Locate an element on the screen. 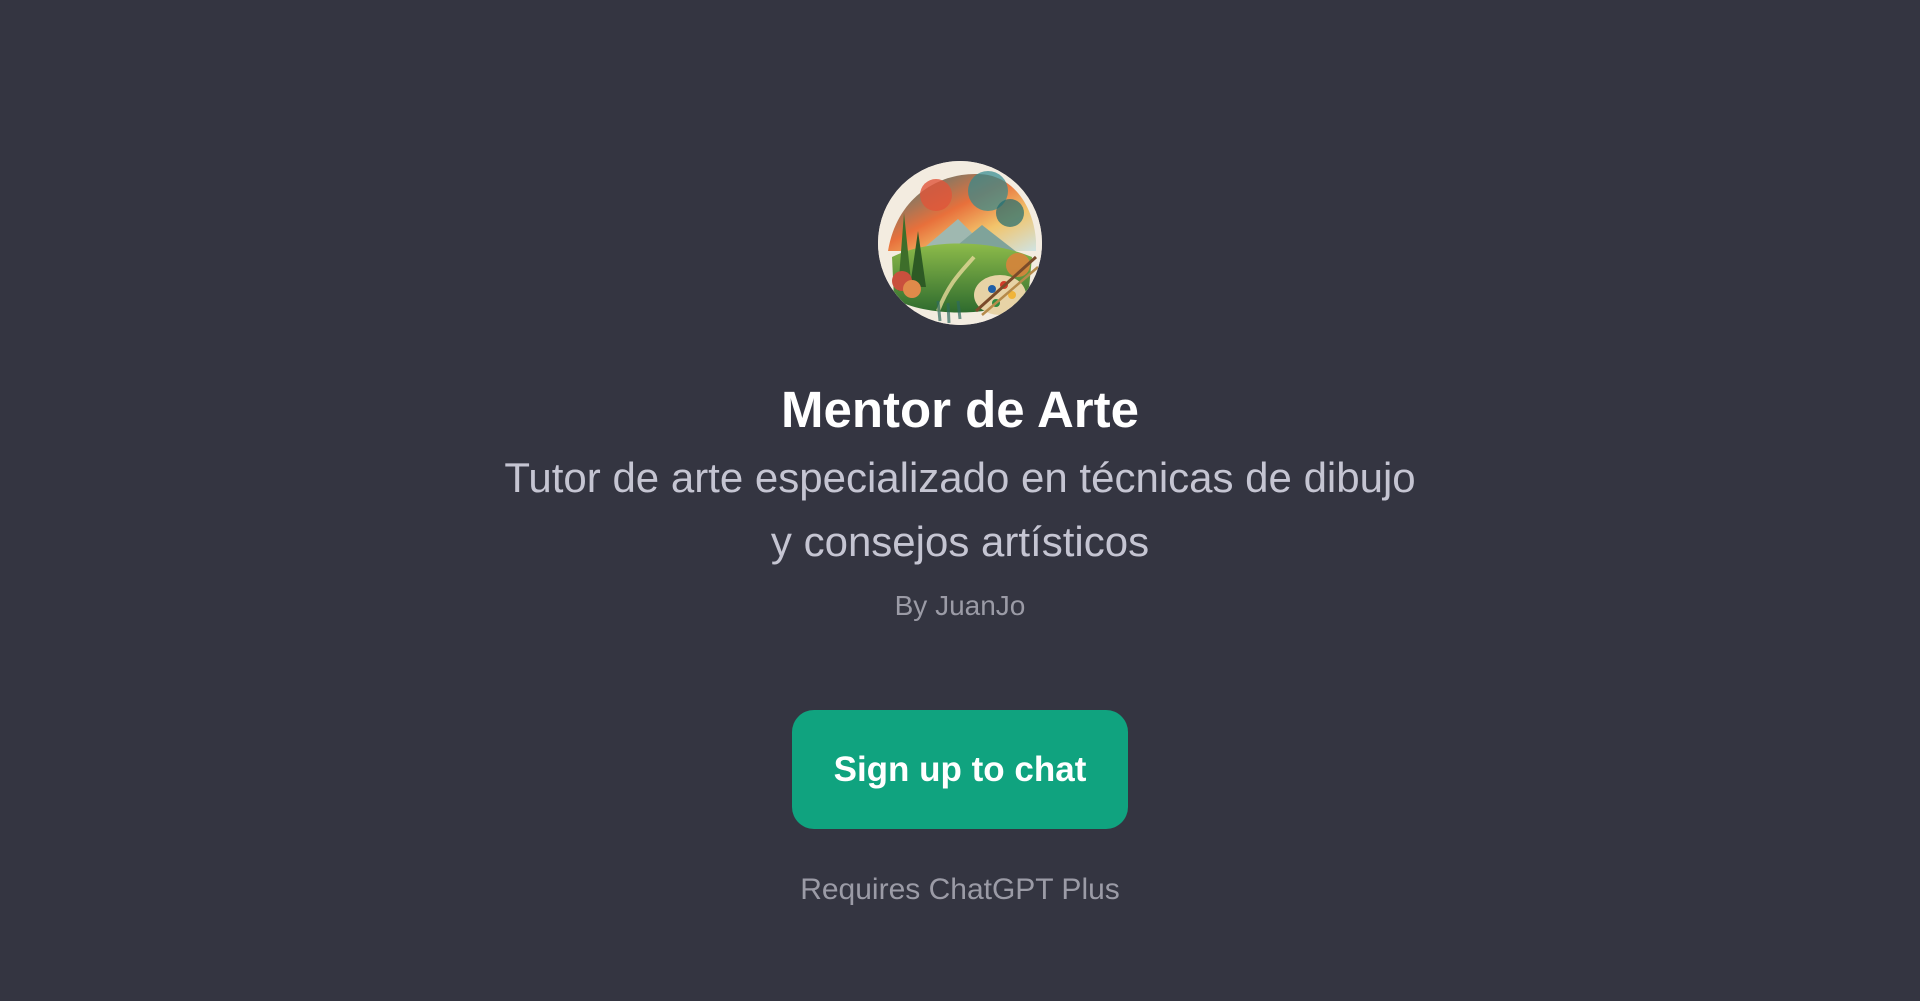  watercolor-landscape-avatar-icon is located at coordinates (960, 243).